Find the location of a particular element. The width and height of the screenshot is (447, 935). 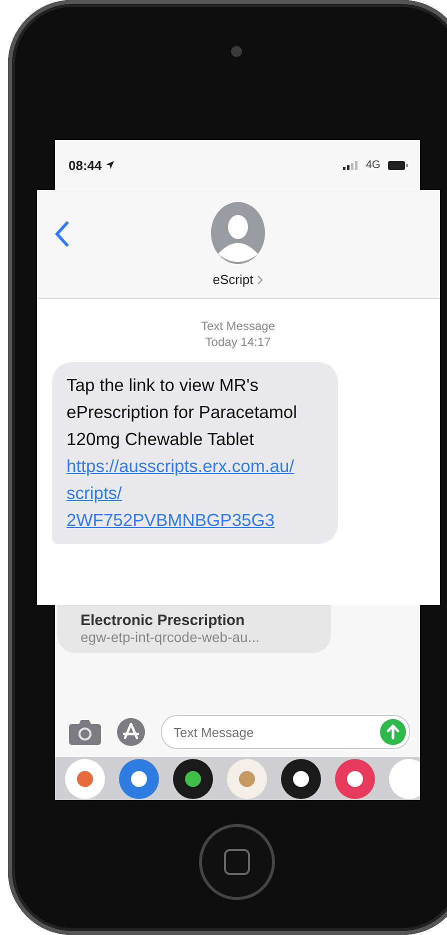

signal-icon is located at coordinates (350, 165).